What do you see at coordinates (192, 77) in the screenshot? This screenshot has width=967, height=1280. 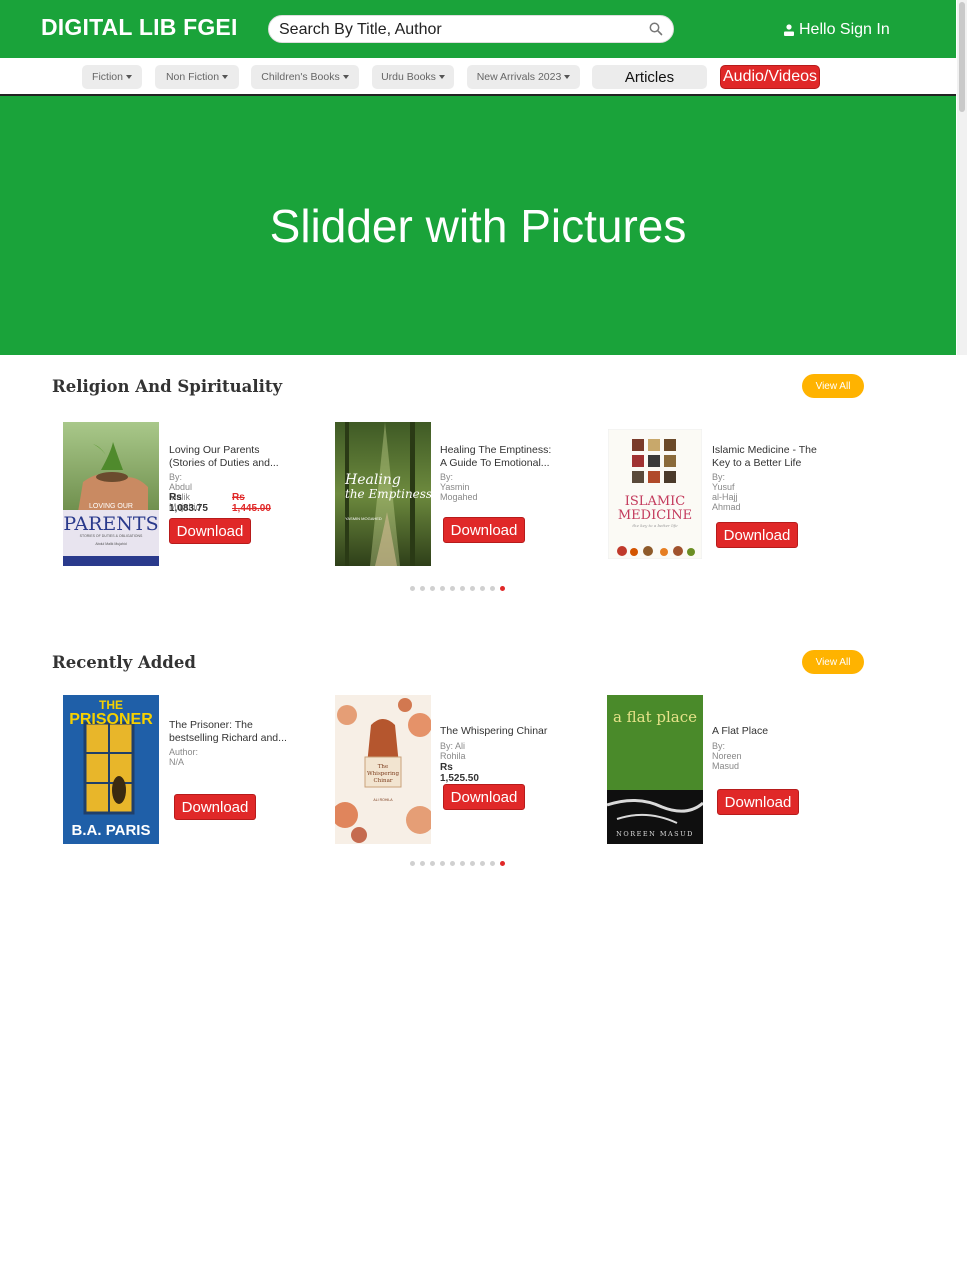 I see `nav-item-label: Non Fiction` at bounding box center [192, 77].